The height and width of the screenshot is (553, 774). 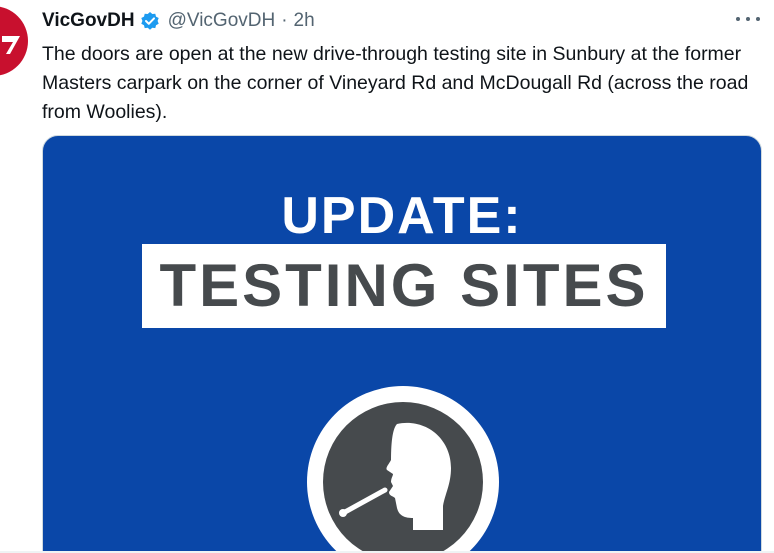 What do you see at coordinates (403, 468) in the screenshot?
I see `swab-test-head-icon` at bounding box center [403, 468].